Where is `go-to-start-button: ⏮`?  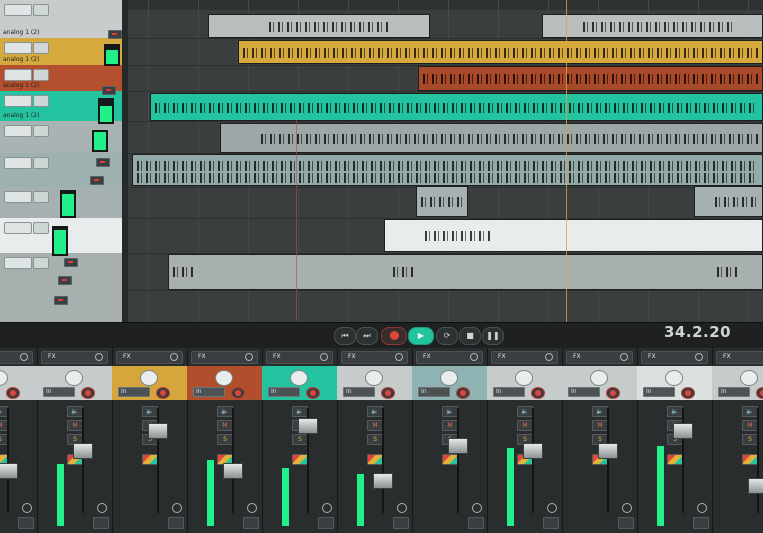 go-to-start-button: ⏮ is located at coordinates (345, 336).